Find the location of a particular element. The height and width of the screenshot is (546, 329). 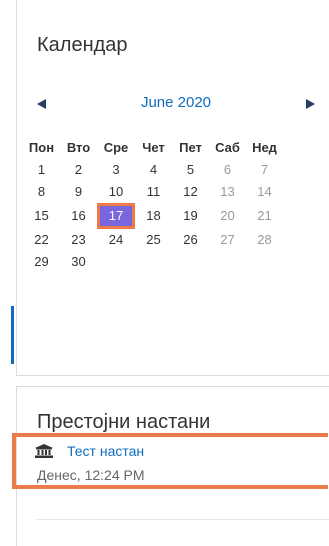

weekday-header-row: Пон Вто Сре Чет Пет Саб Нед is located at coordinates (153, 147).